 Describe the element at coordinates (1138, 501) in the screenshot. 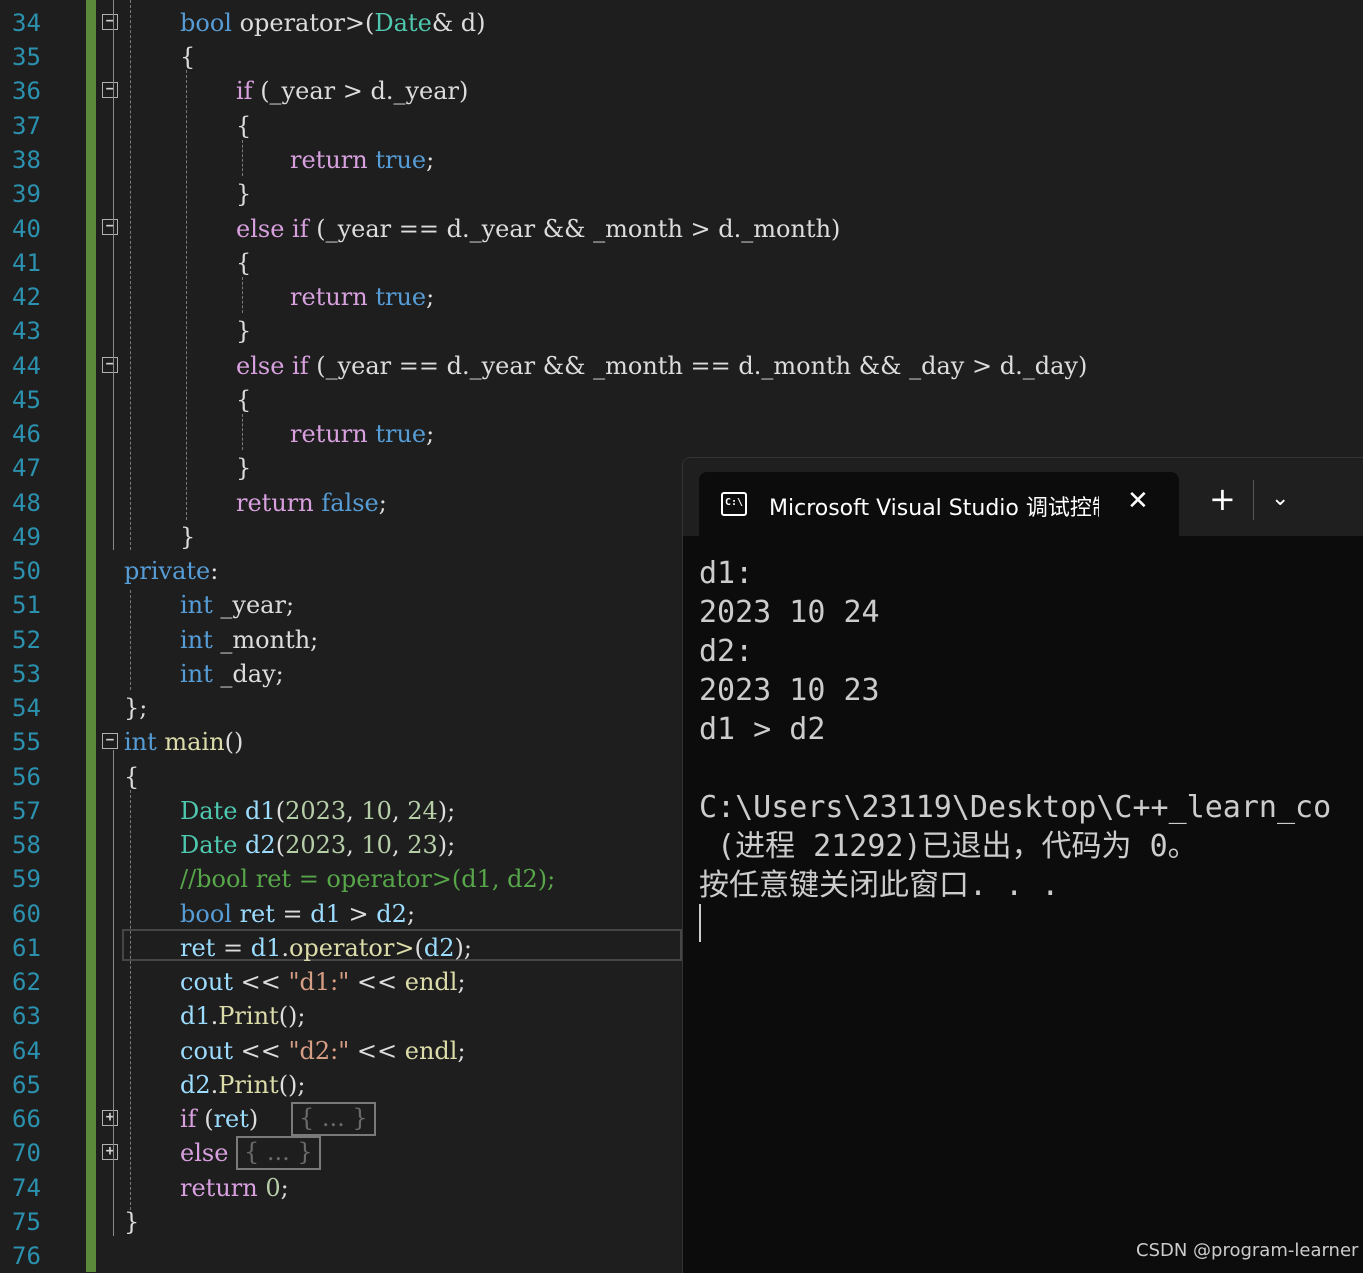

I see `close-icon: ✕` at that location.